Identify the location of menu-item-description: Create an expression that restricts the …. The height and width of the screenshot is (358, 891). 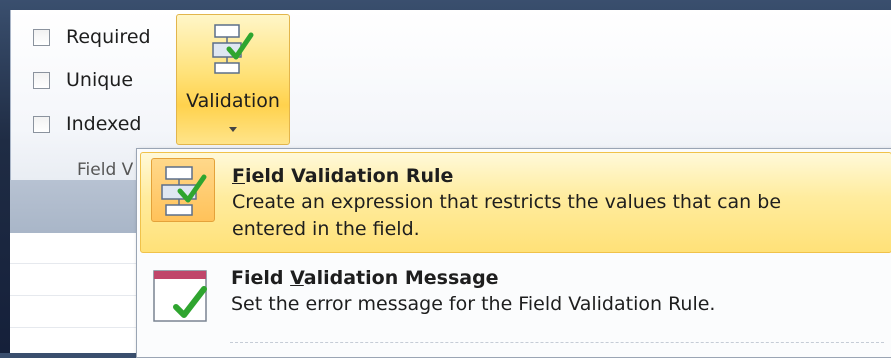
(507, 215).